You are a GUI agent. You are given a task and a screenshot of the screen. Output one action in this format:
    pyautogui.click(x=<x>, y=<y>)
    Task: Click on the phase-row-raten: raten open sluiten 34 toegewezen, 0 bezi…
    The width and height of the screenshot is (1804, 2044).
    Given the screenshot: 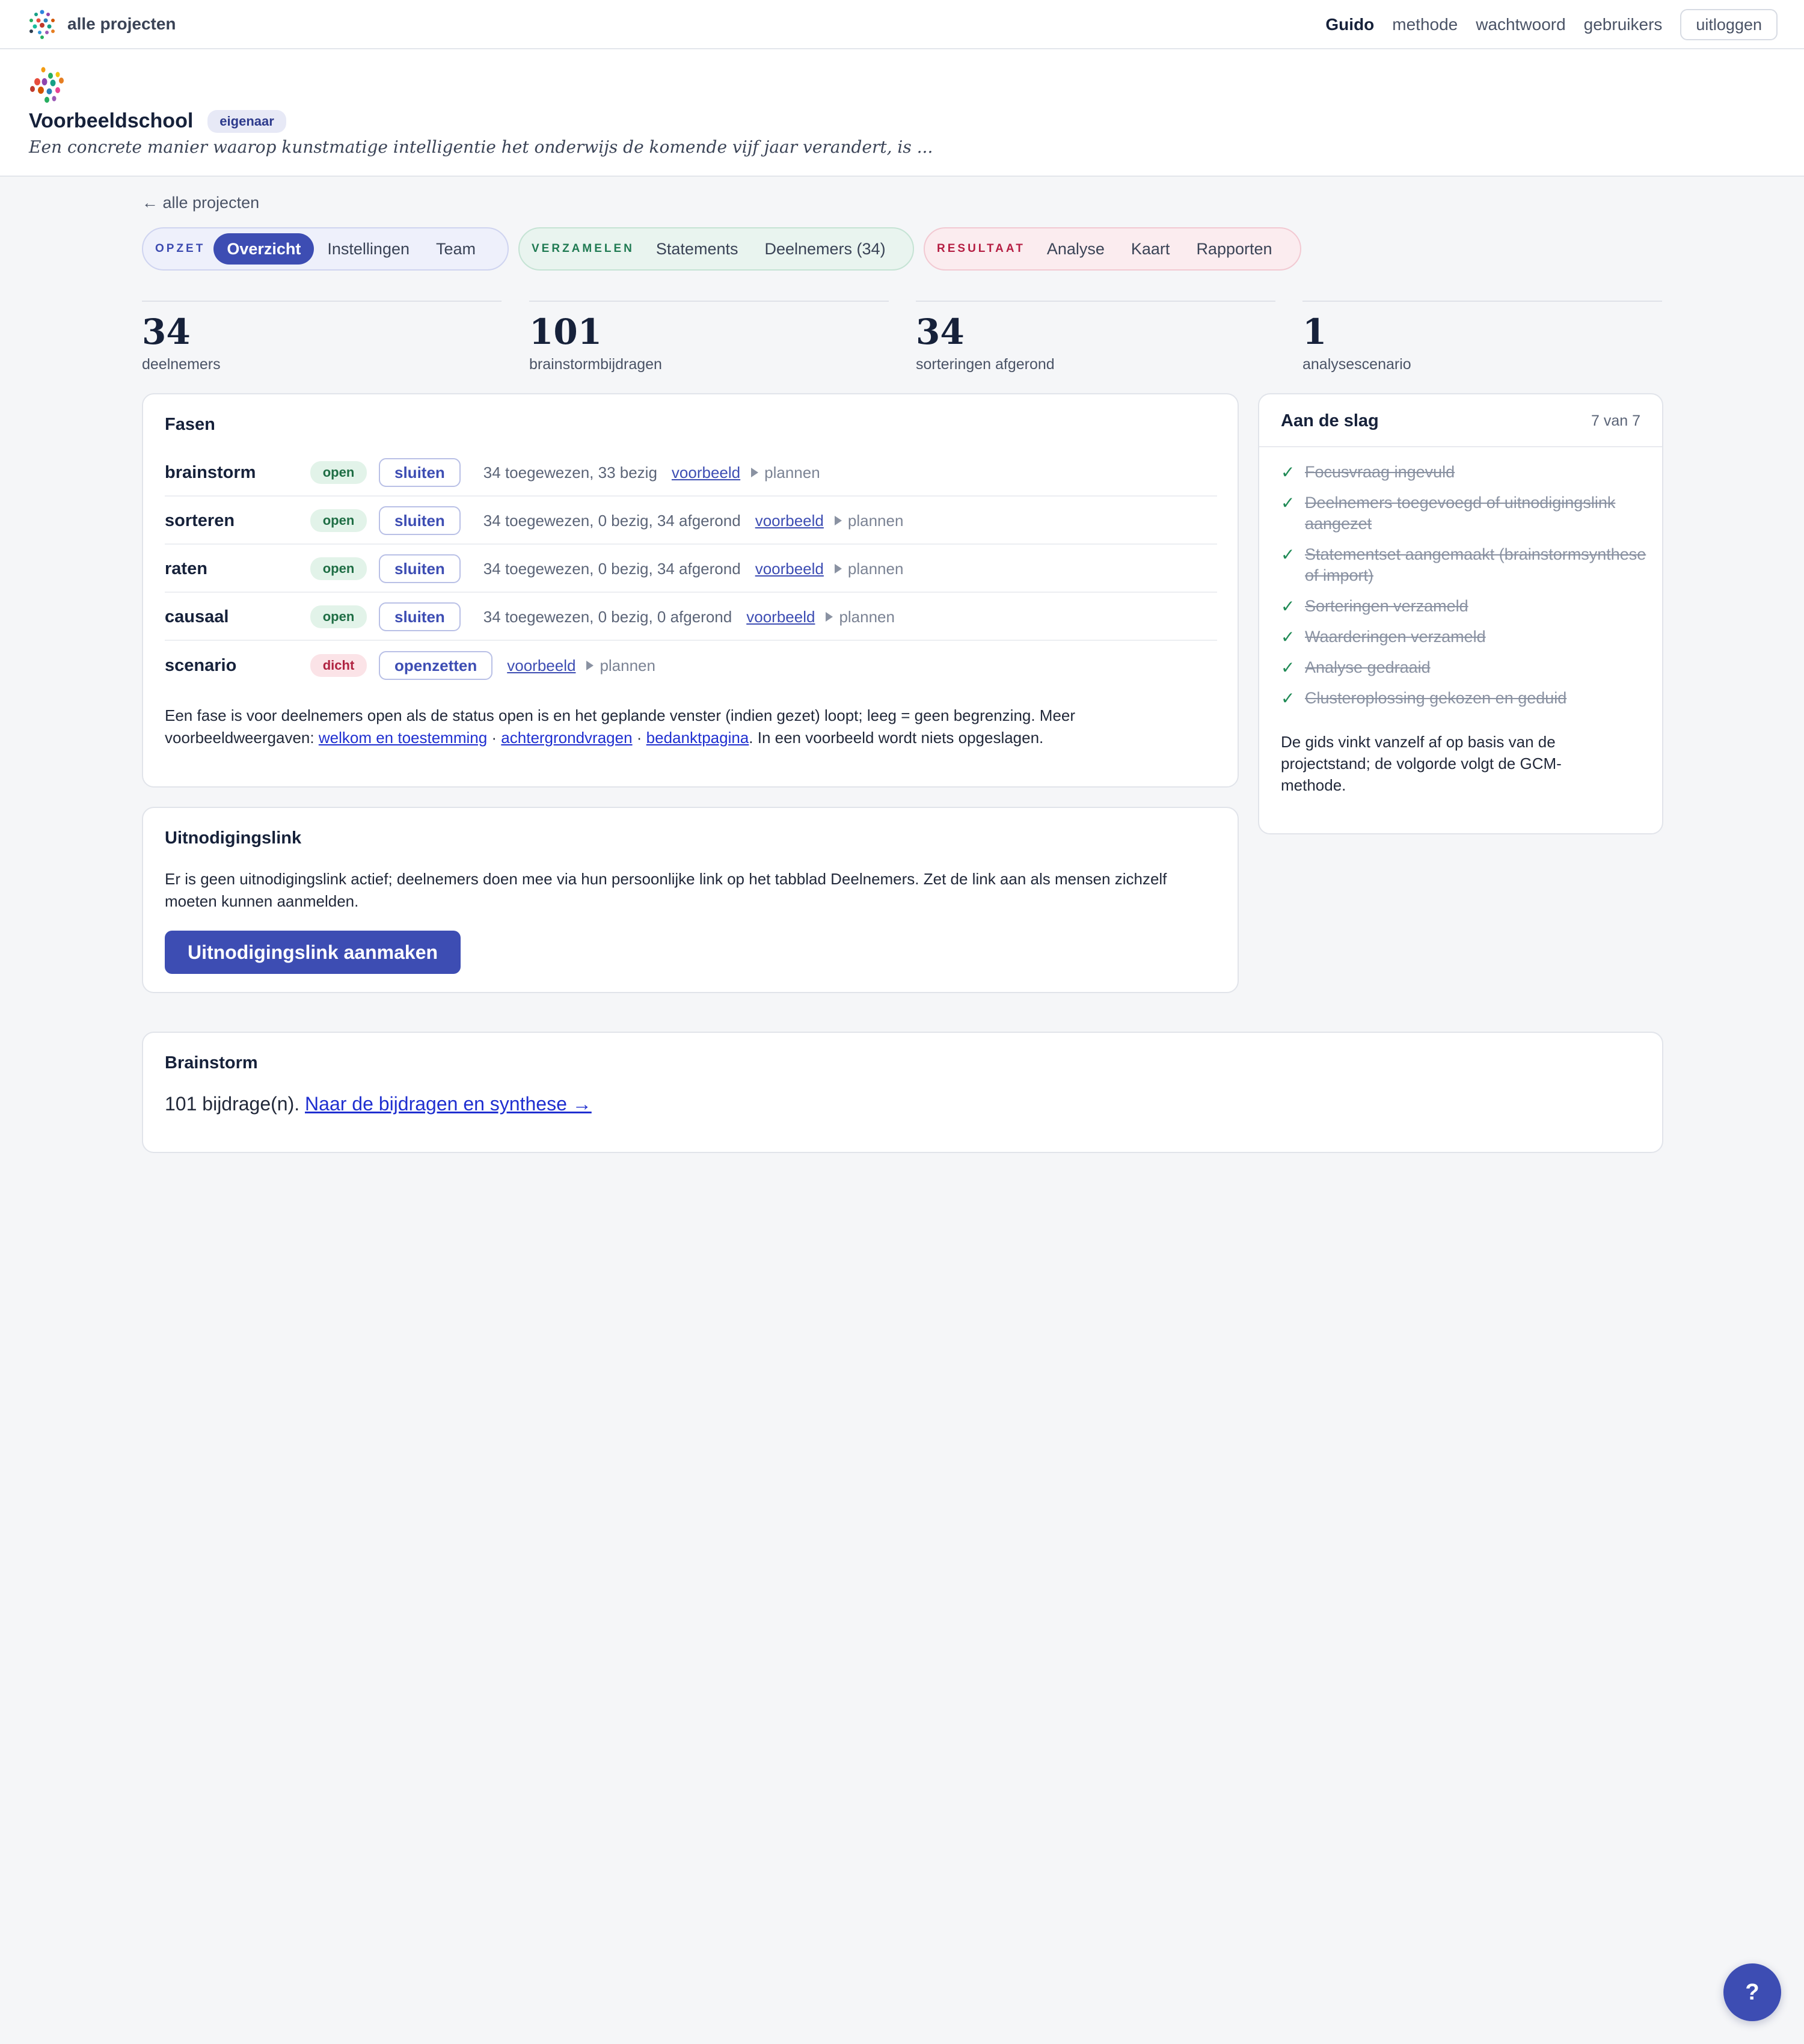 What is the action you would take?
    pyautogui.click(x=691, y=569)
    